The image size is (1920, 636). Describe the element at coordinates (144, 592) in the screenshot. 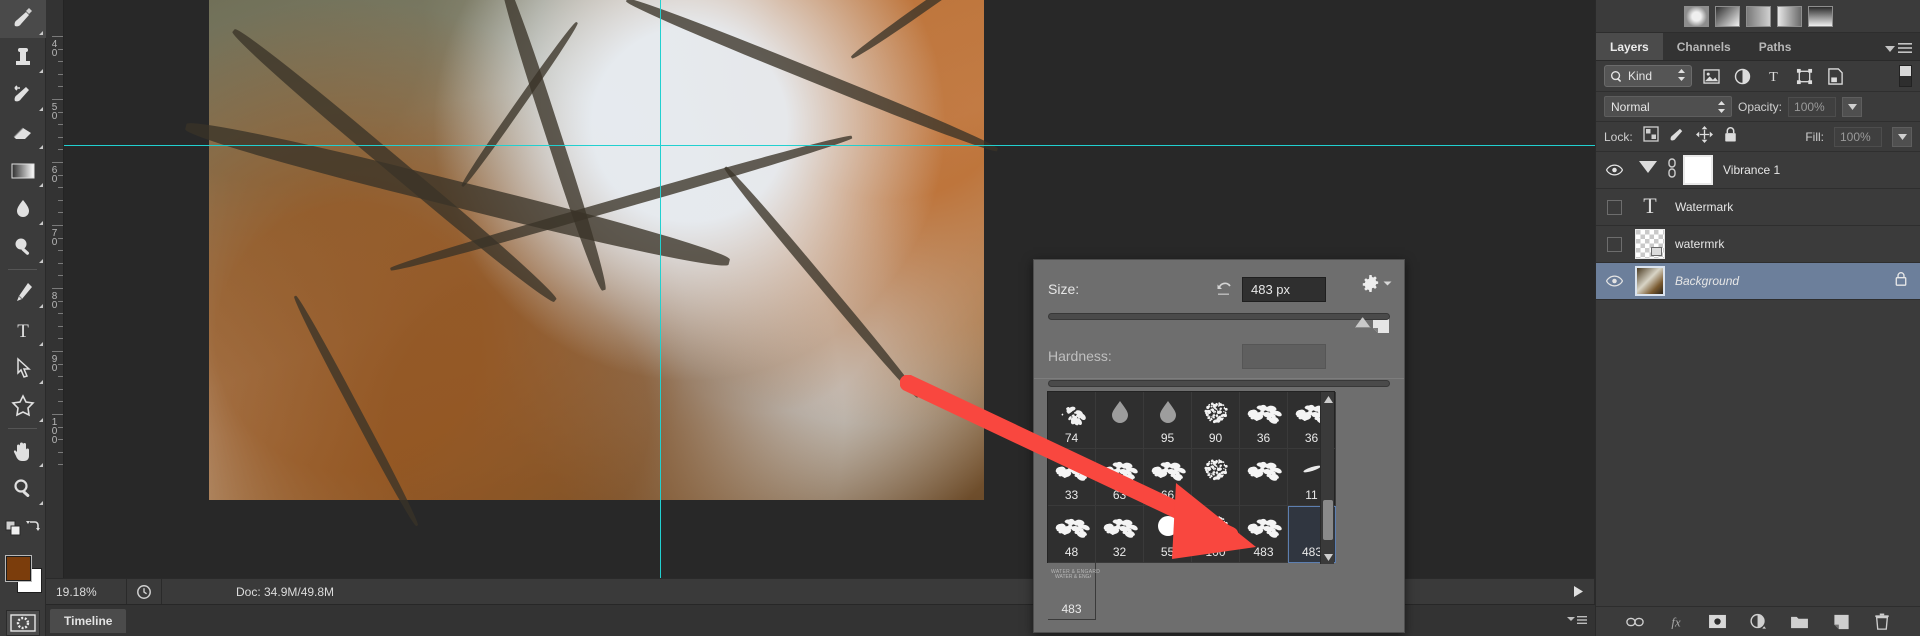

I see `timing-icon` at that location.